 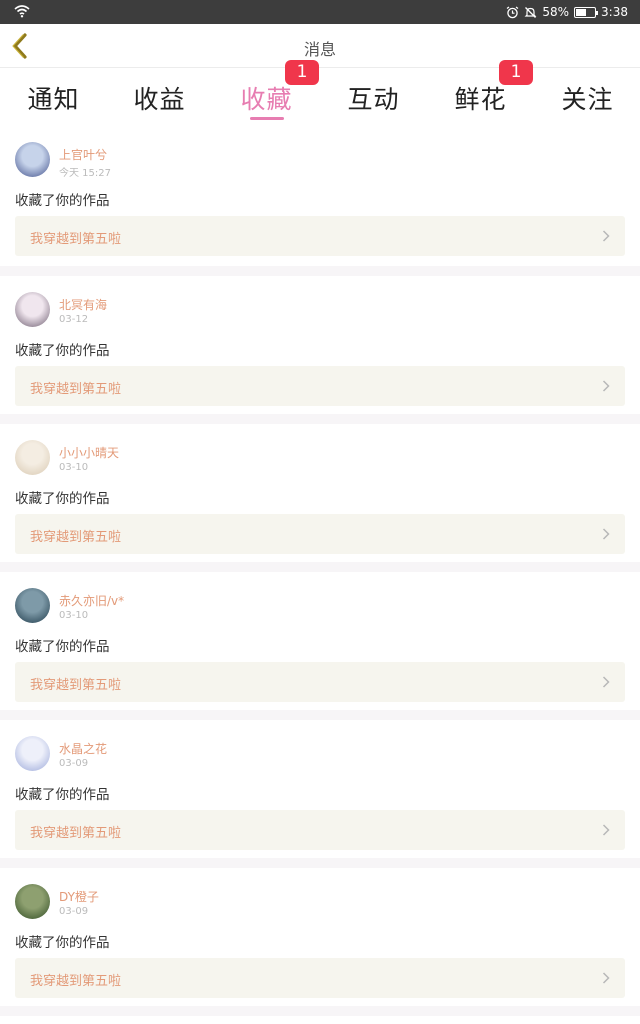 I want to click on timestamp: 今天 15:27, so click(x=85, y=173).